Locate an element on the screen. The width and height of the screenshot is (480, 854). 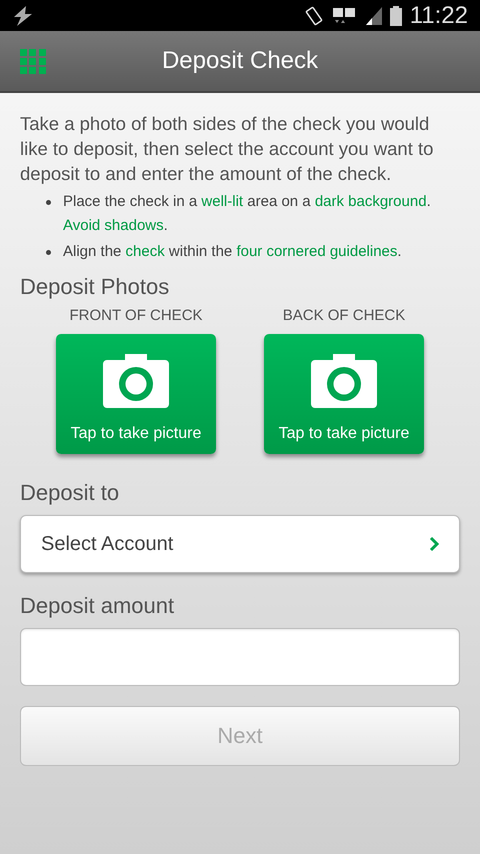
intro-text: Take a photo of both sides of the check you would like to deposit, then select the account you want to deposit to and enter the amount of the check. is located at coordinates (227, 149).